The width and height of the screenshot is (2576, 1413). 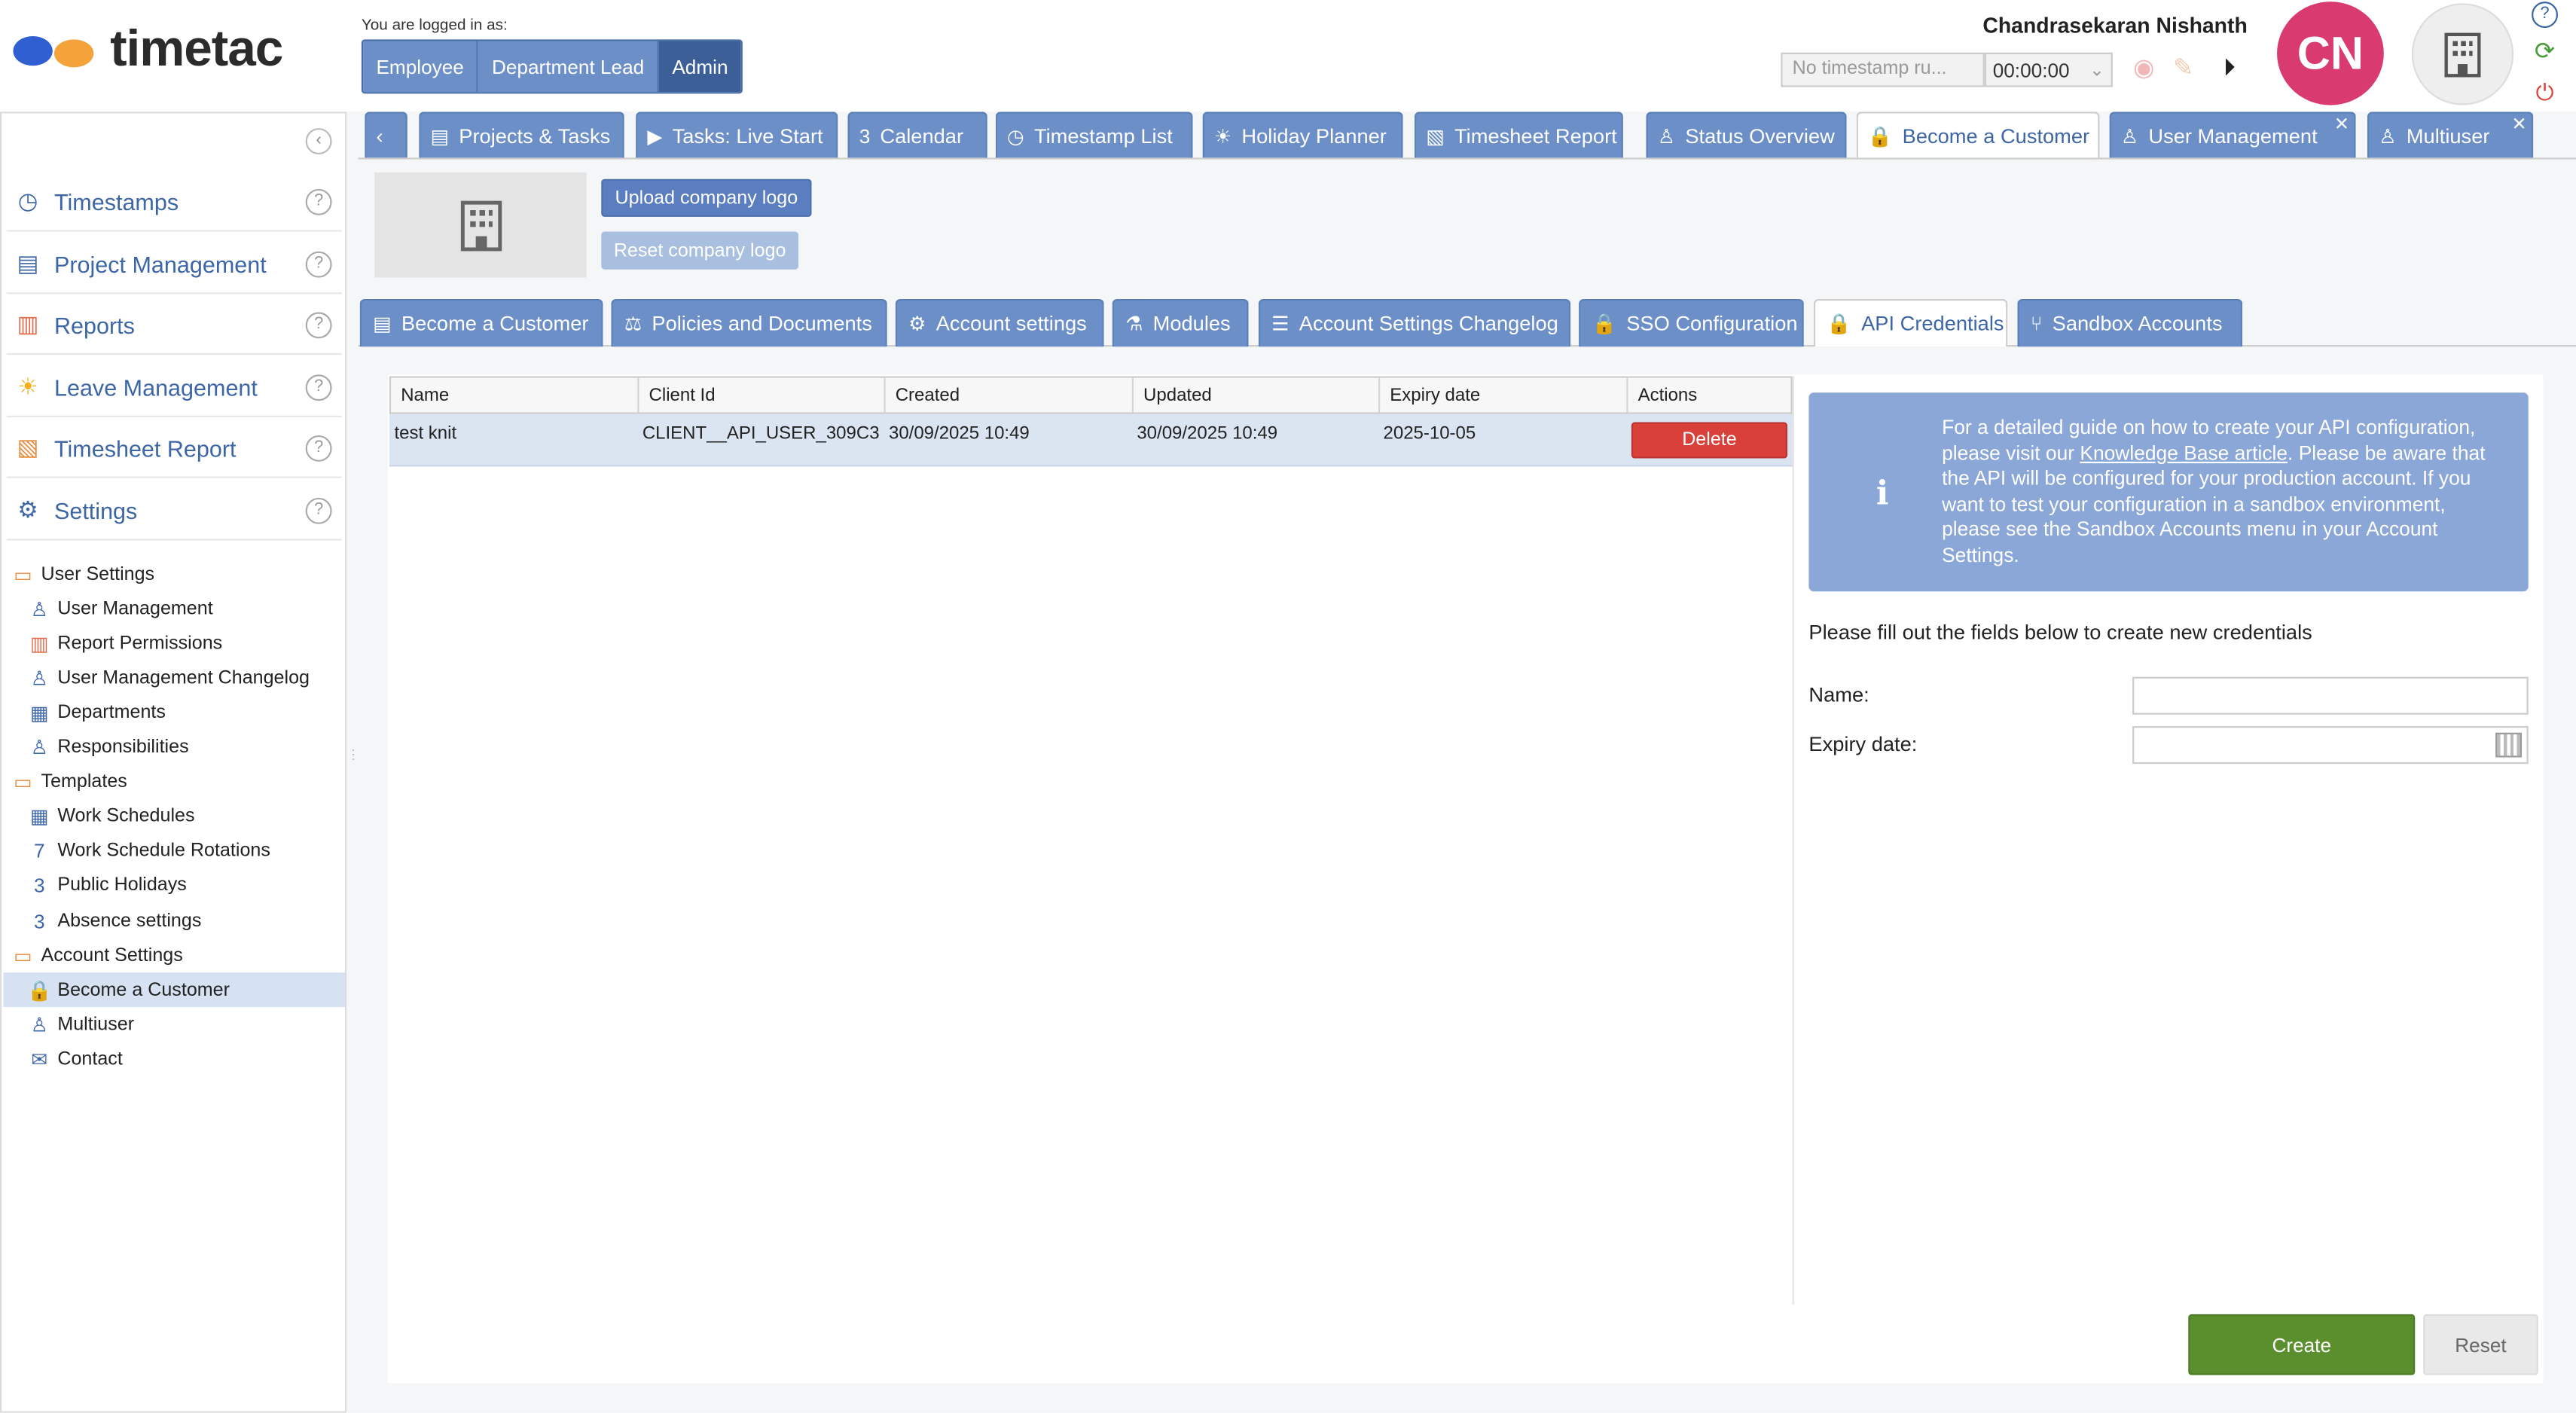 I want to click on reset-button: Reset, so click(x=2480, y=1344).